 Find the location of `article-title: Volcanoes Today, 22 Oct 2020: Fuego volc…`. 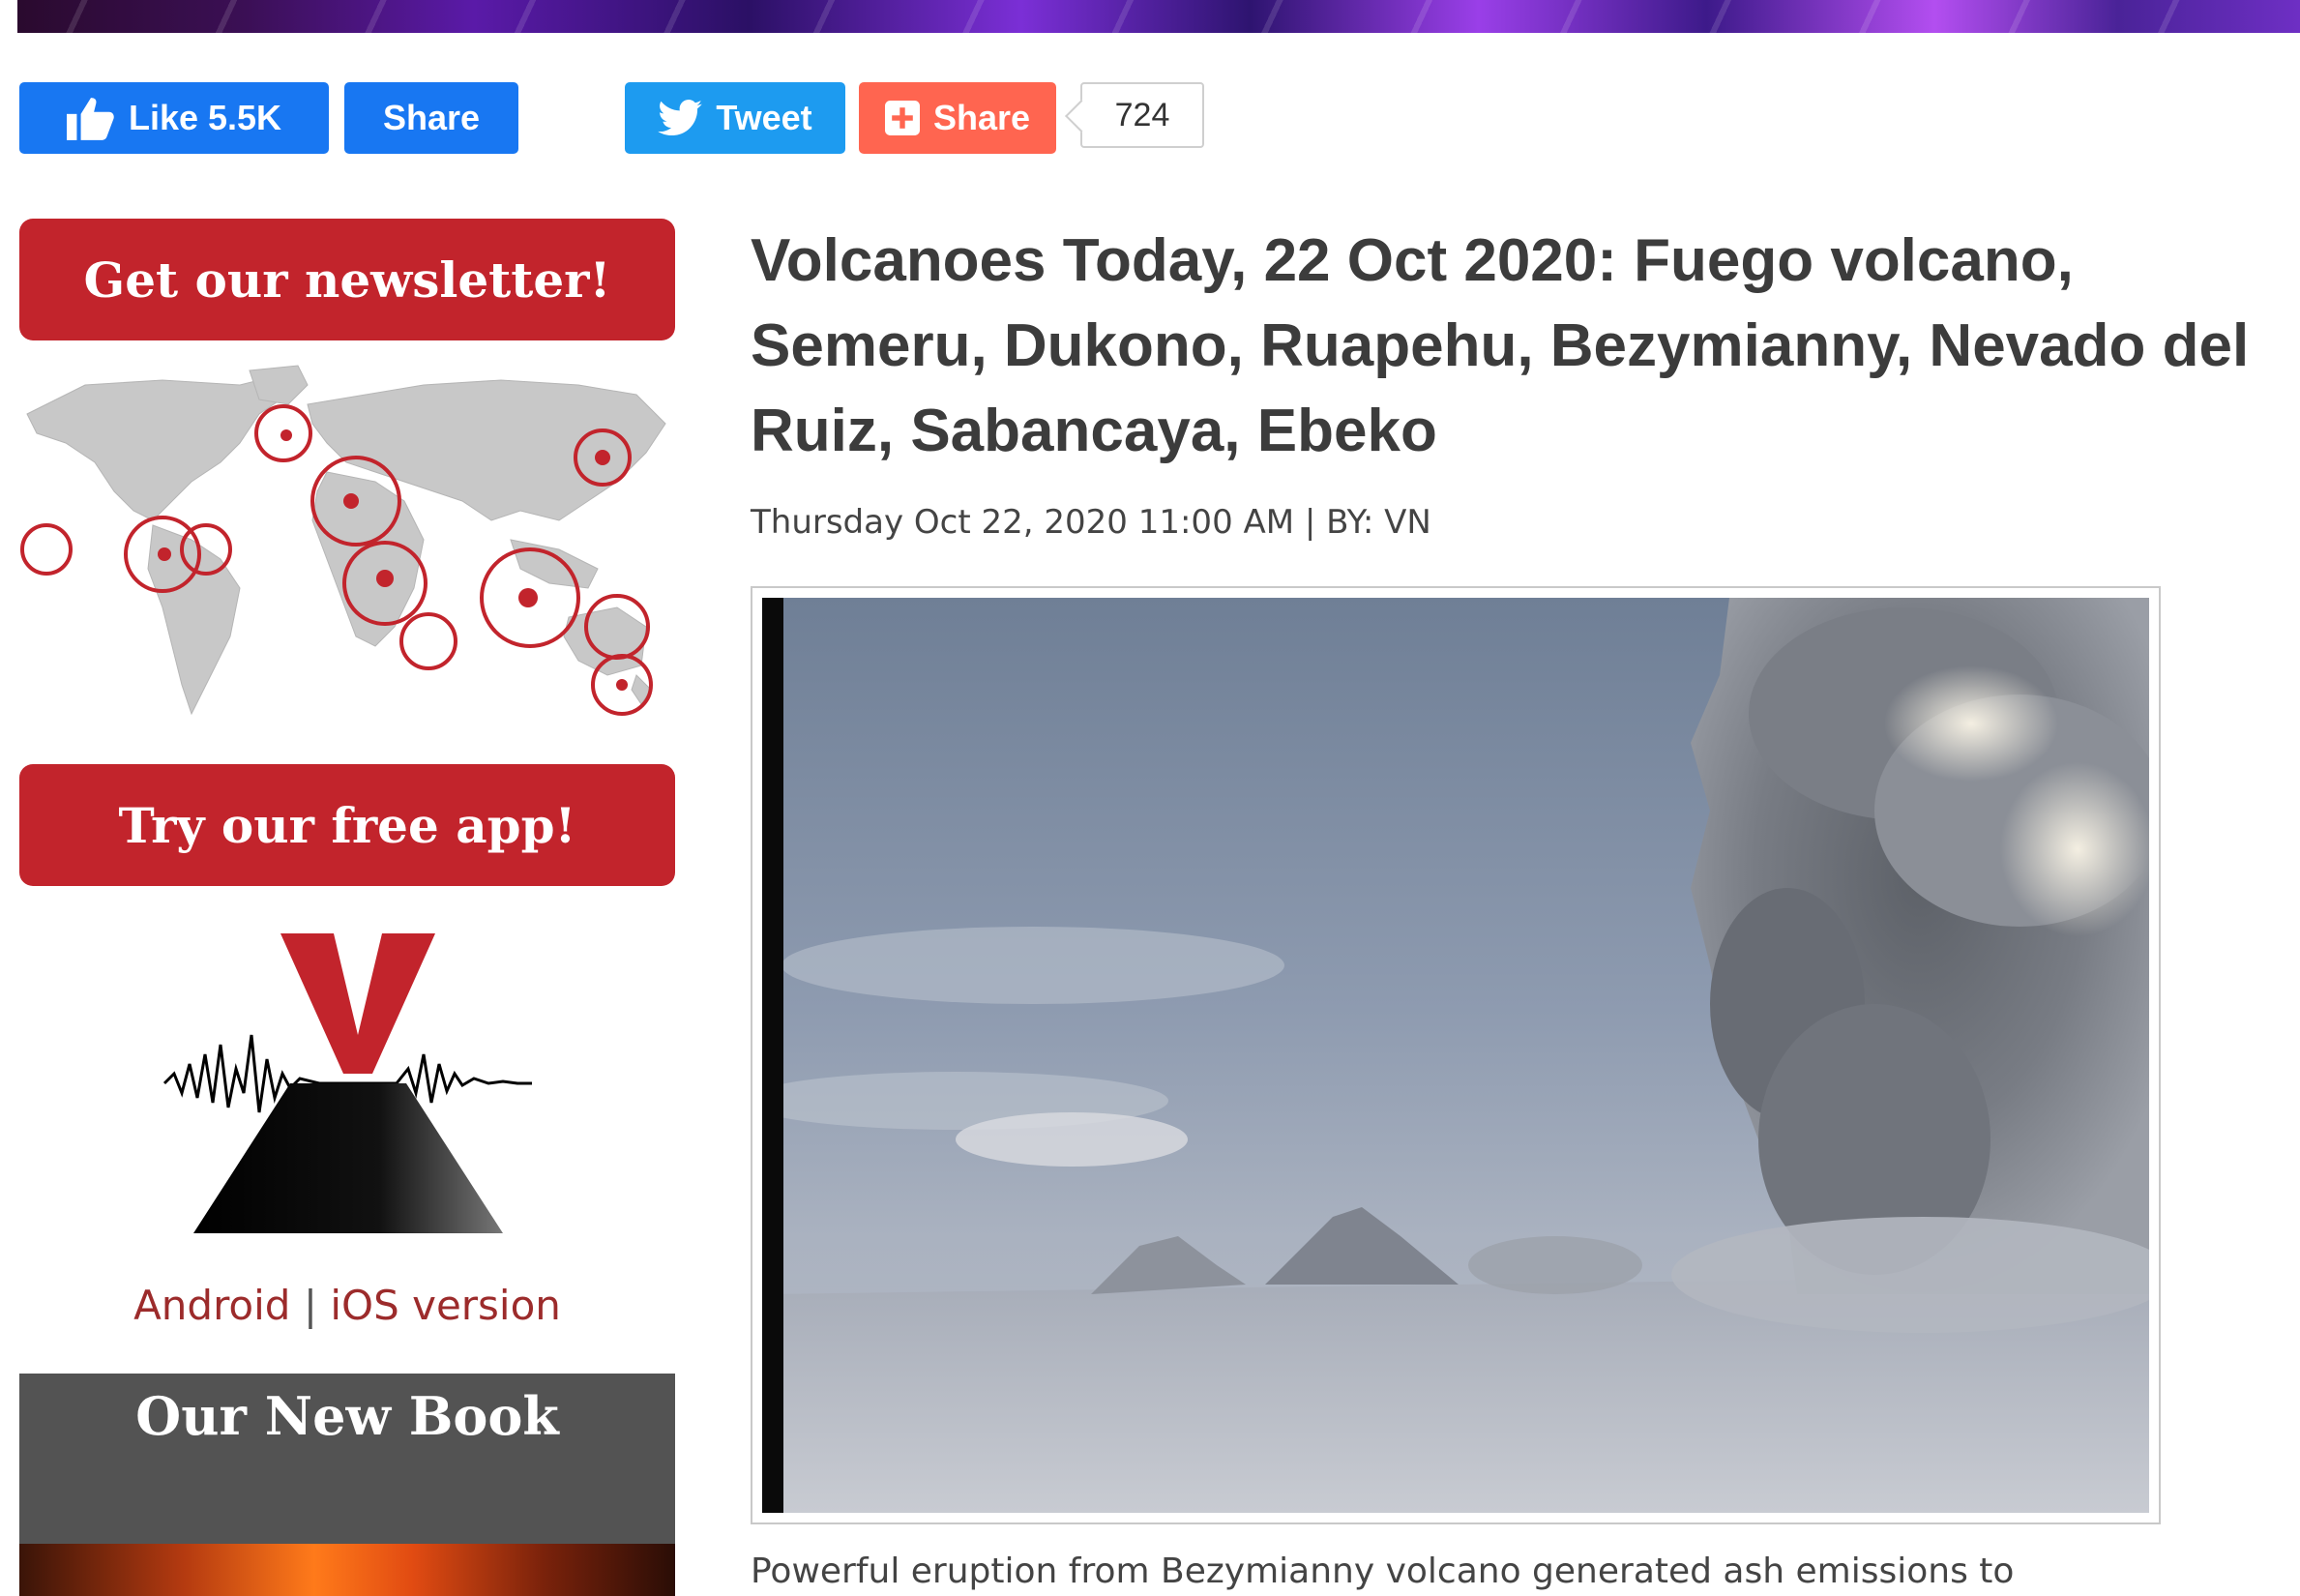

article-title: Volcanoes Today, 22 Oct 2020: Fuego volc… is located at coordinates (1500, 345).